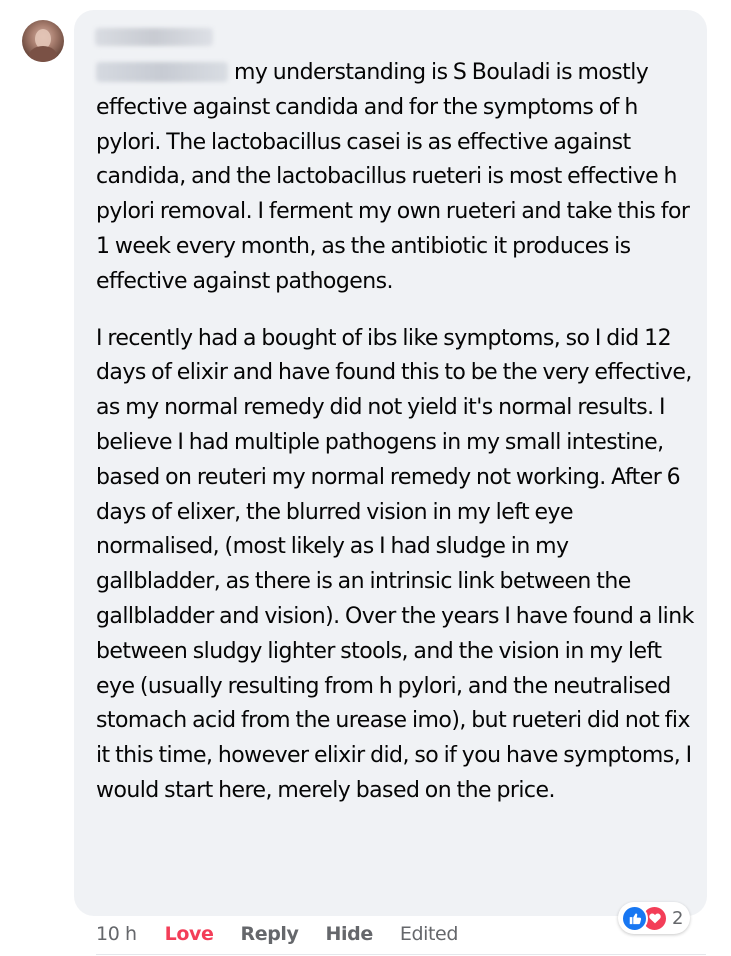 The image size is (731, 956). Describe the element at coordinates (429, 934) in the screenshot. I see `edited-label: Edited` at that location.